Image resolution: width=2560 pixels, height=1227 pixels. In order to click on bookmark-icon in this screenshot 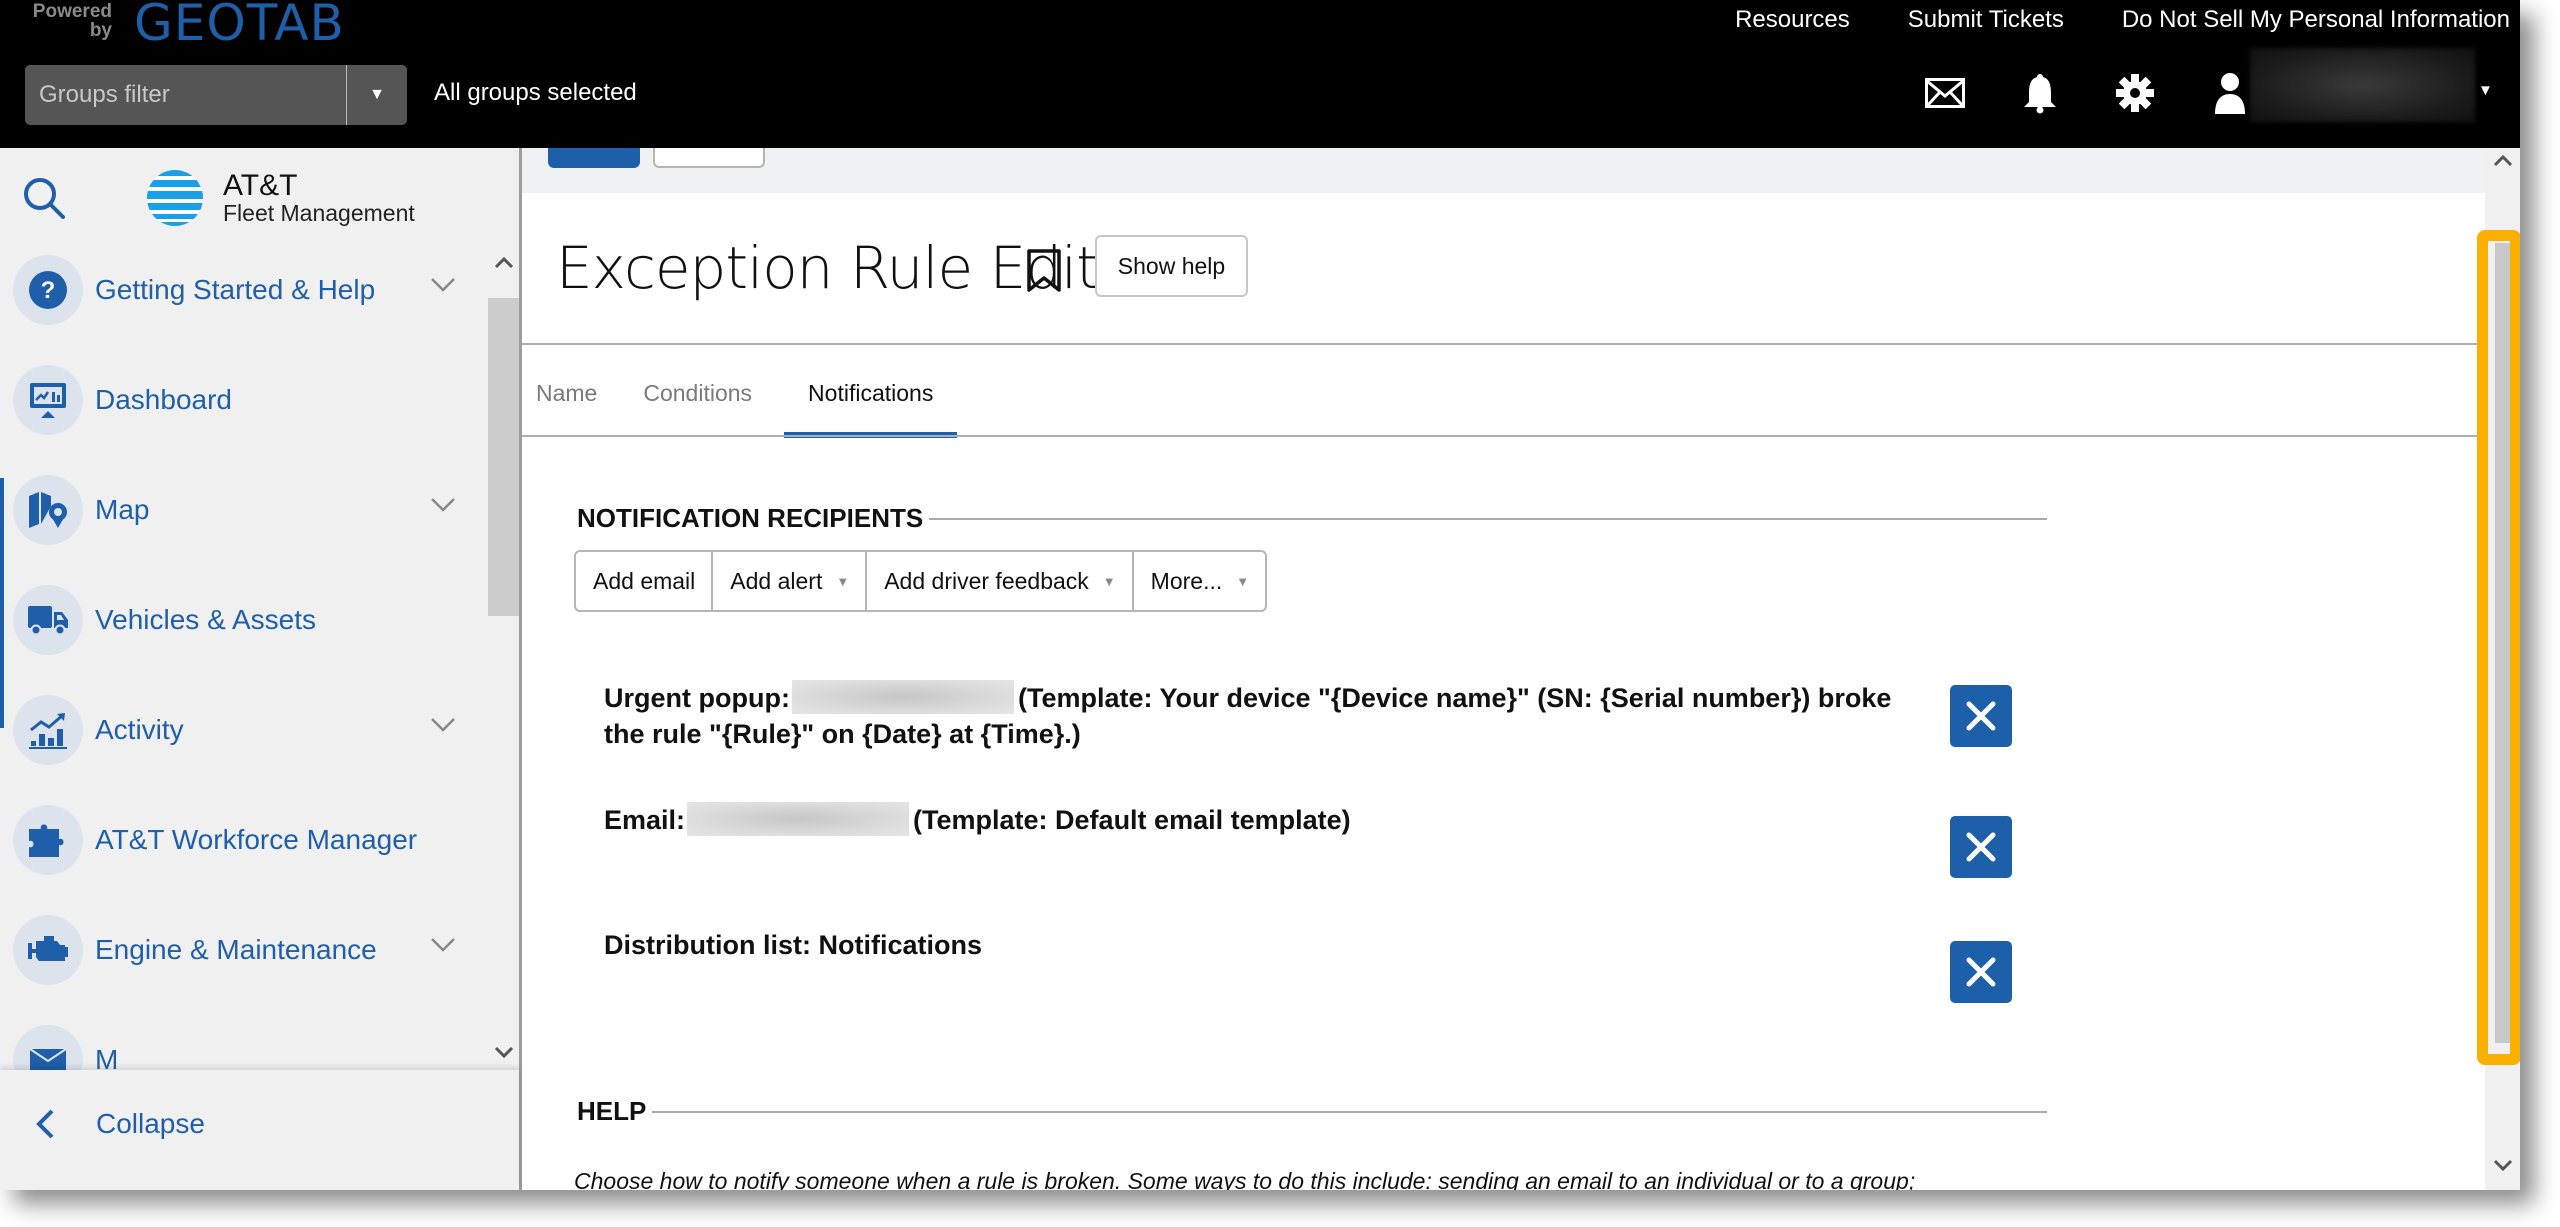, I will do `click(1044, 271)`.